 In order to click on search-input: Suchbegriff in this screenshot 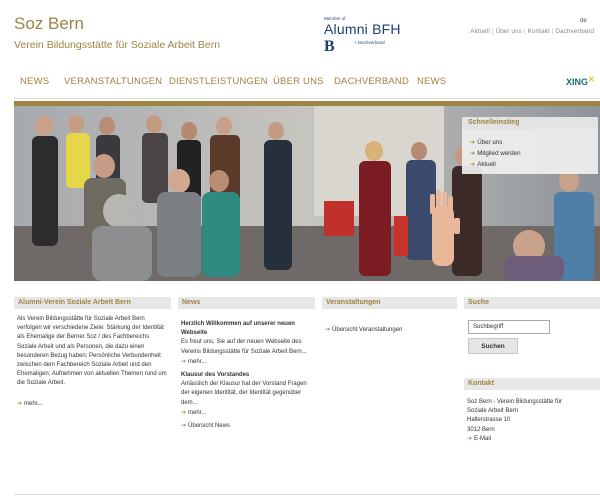, I will do `click(509, 327)`.